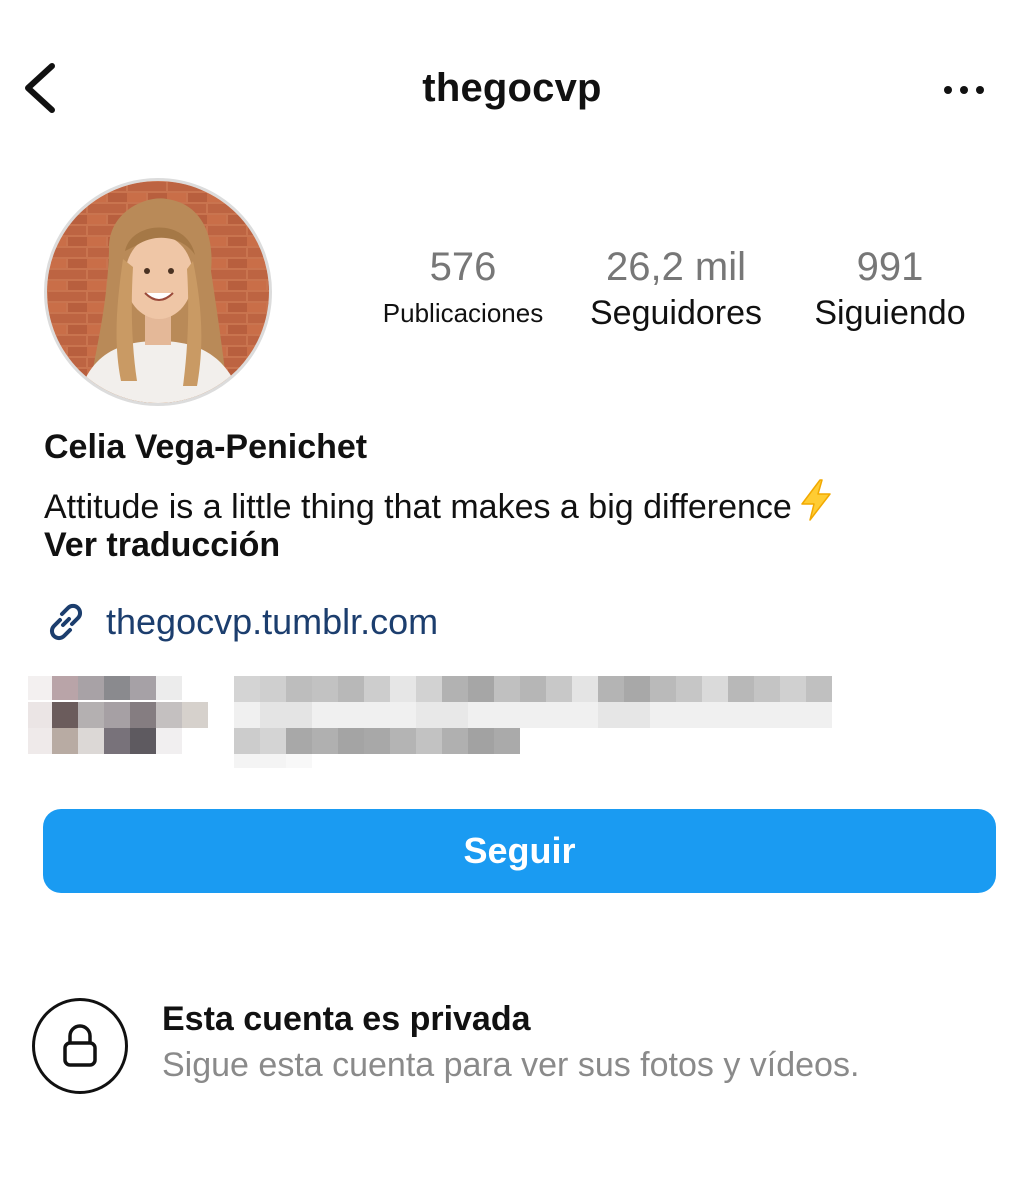  Describe the element at coordinates (890, 313) in the screenshot. I see `following-label: Siguiendo` at that location.